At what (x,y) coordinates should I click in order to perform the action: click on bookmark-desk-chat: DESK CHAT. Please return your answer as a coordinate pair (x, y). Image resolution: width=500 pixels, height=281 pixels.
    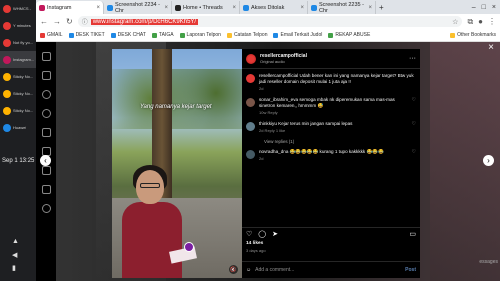
    Looking at the image, I should click on (128, 35).